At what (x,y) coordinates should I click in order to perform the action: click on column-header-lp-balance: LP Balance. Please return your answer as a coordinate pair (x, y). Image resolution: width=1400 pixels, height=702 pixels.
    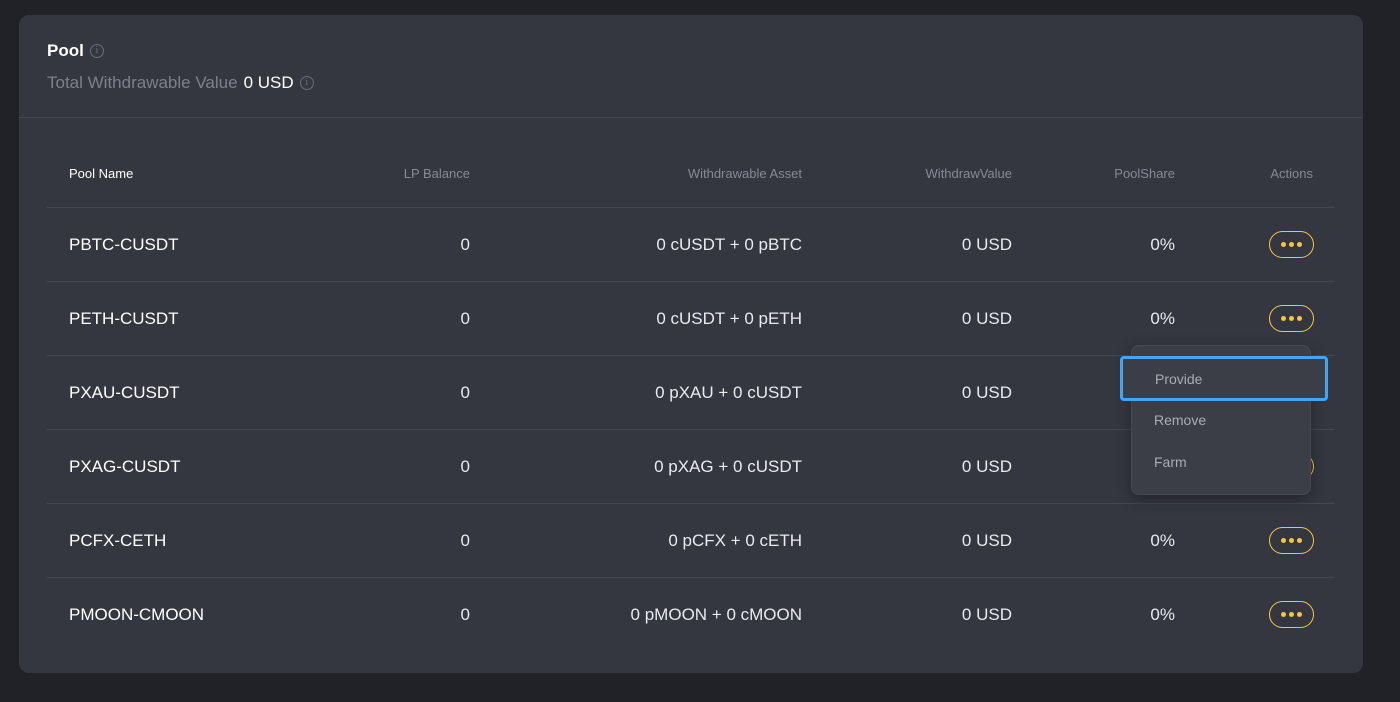
    Looking at the image, I should click on (436, 173).